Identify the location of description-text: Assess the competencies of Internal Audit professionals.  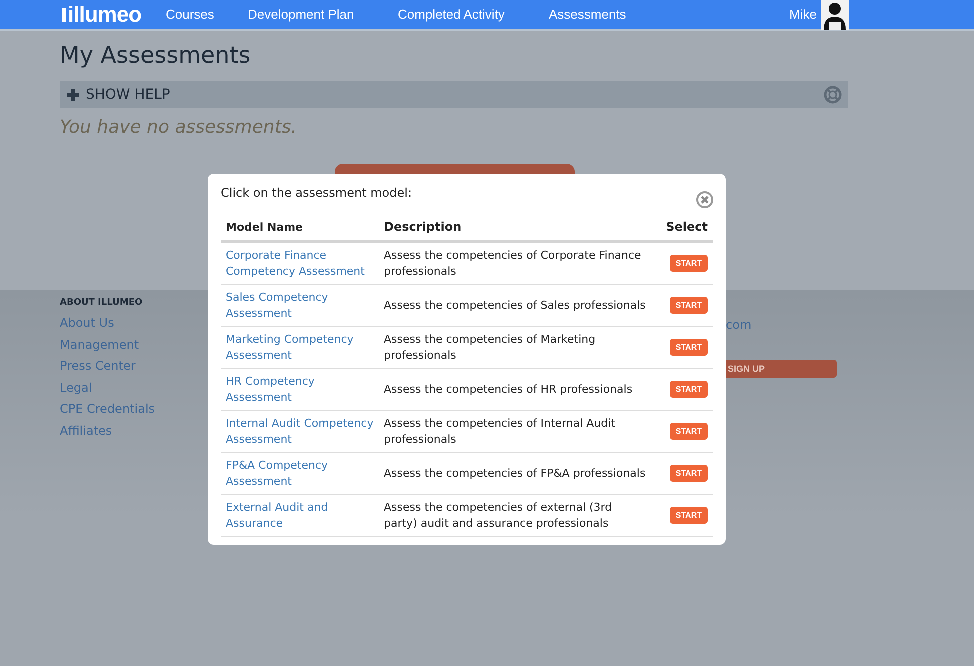
(500, 431).